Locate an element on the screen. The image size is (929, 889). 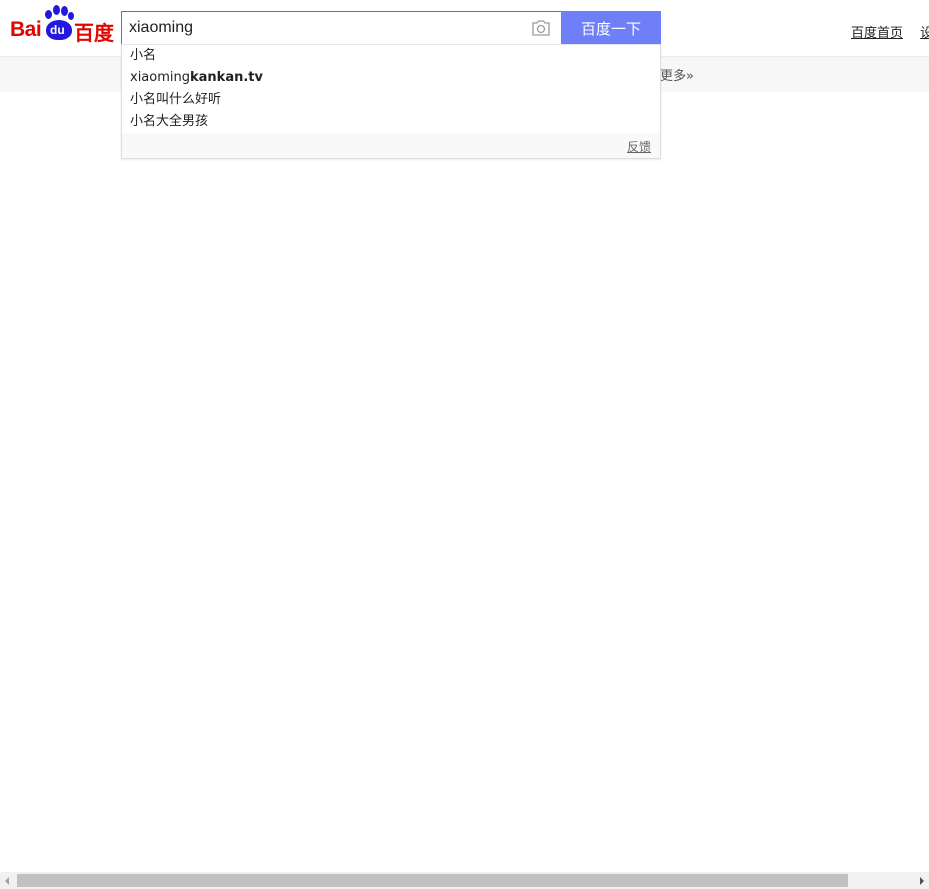
horizontal-scrollbar is located at coordinates (464, 880).